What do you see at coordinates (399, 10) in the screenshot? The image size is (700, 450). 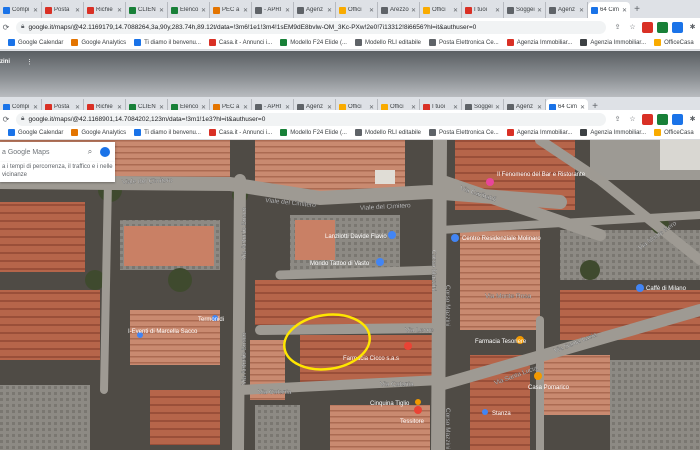 I see `tab: Arezzo ✕` at bounding box center [399, 10].